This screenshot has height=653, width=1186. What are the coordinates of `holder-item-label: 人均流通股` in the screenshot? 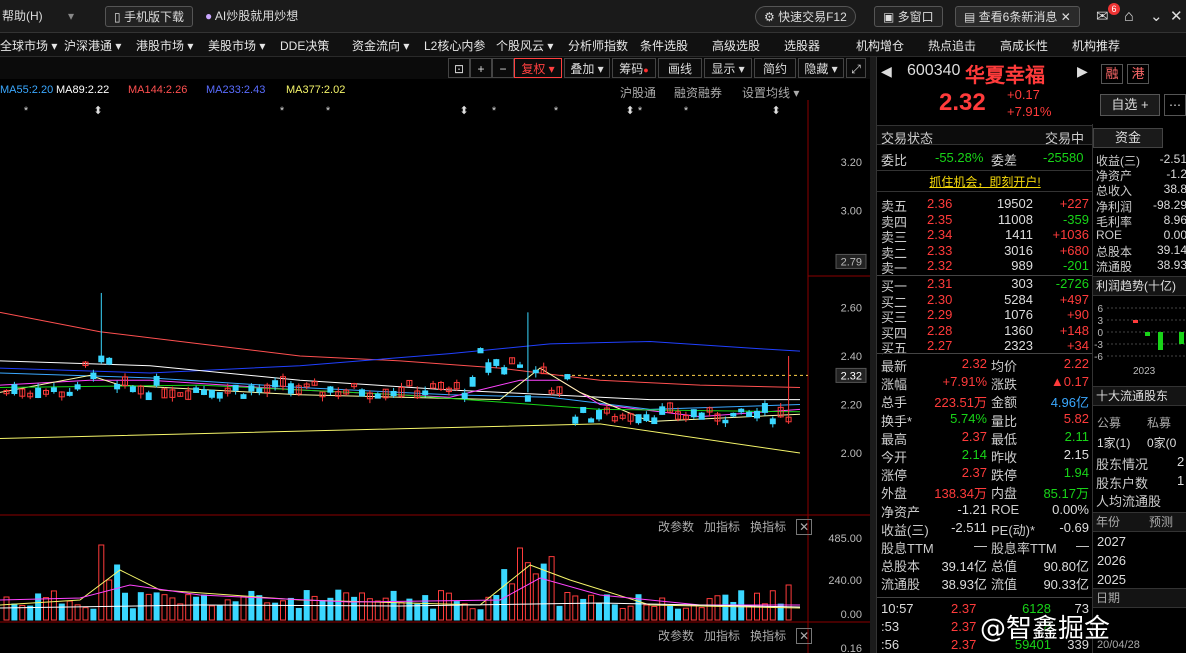 It's located at (1128, 500).